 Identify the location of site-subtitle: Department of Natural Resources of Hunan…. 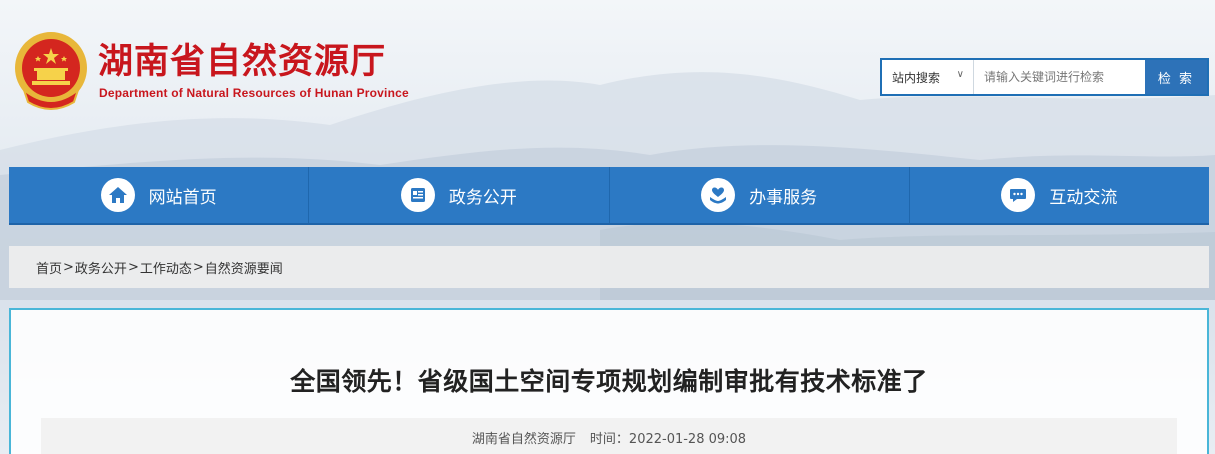
(254, 93).